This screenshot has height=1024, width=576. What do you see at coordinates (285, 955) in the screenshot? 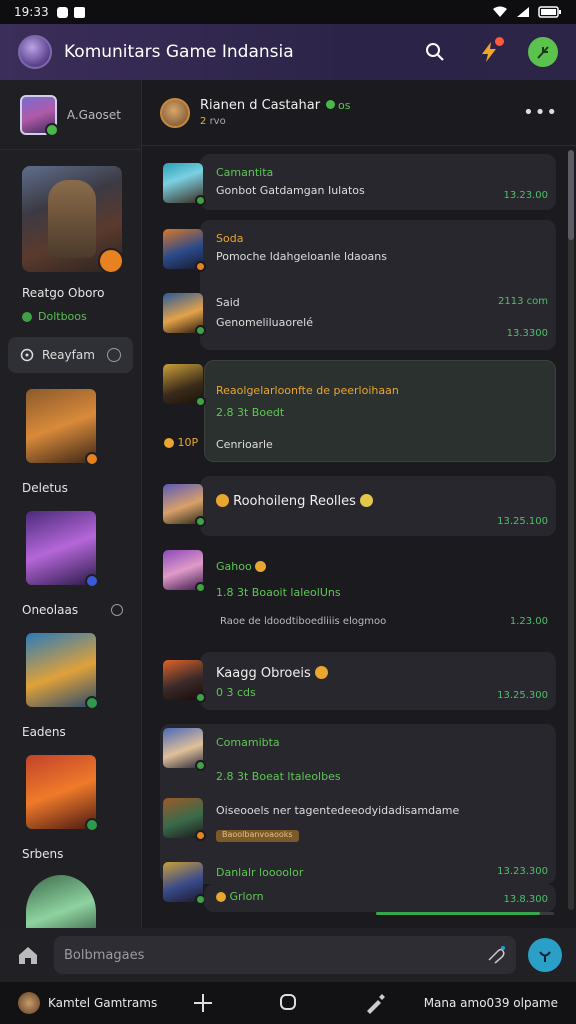
I see `message-input: Bolbmagaes` at bounding box center [285, 955].